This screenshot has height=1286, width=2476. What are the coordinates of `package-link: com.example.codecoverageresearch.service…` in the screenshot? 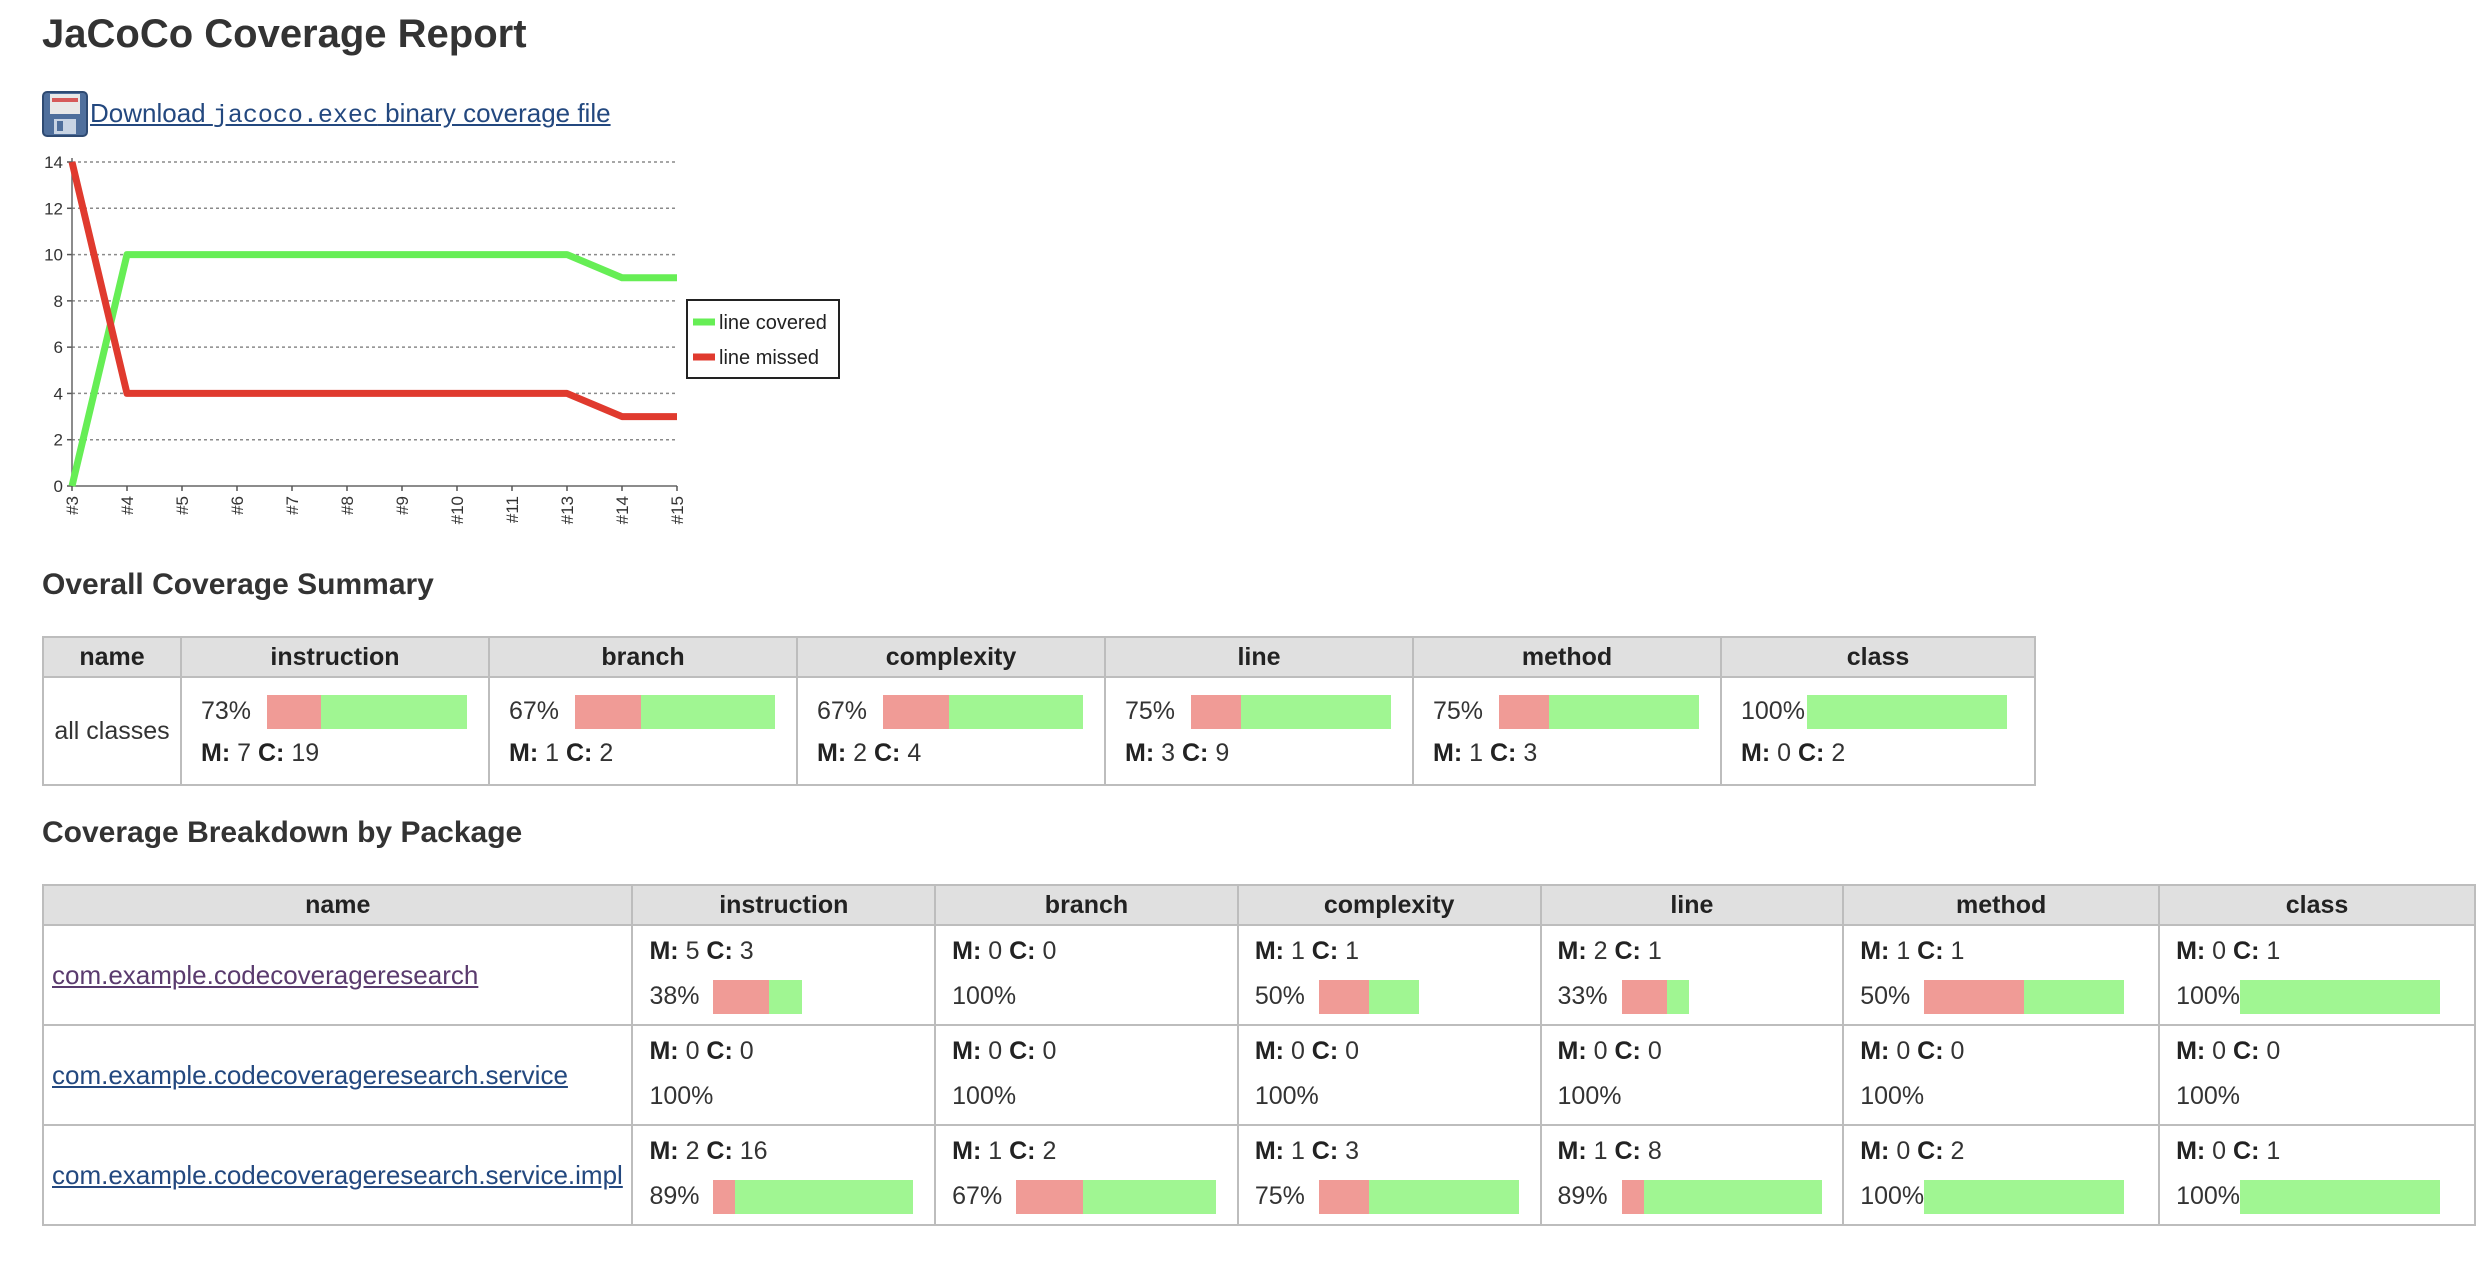 It's located at (337, 1175).